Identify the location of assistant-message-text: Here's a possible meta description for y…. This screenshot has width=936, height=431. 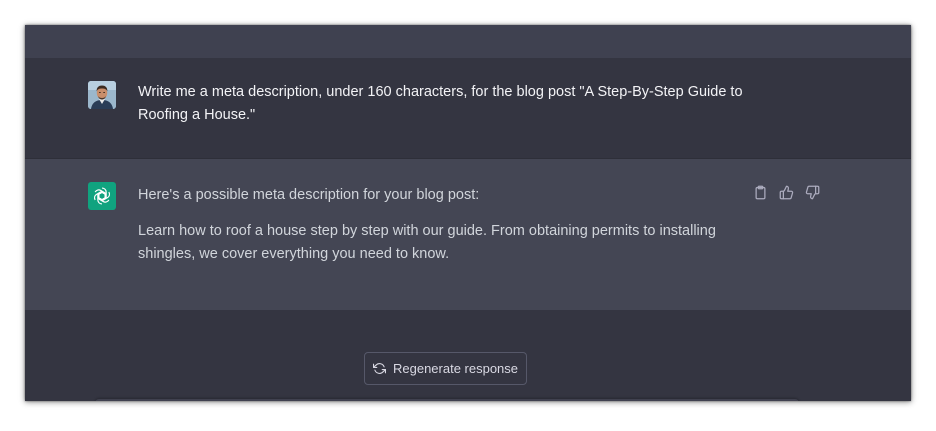
(443, 231).